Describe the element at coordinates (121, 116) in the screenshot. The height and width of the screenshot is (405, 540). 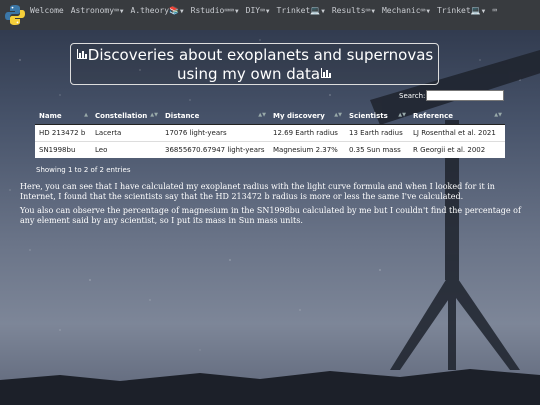
I see `column-header-label: Constellation` at that location.